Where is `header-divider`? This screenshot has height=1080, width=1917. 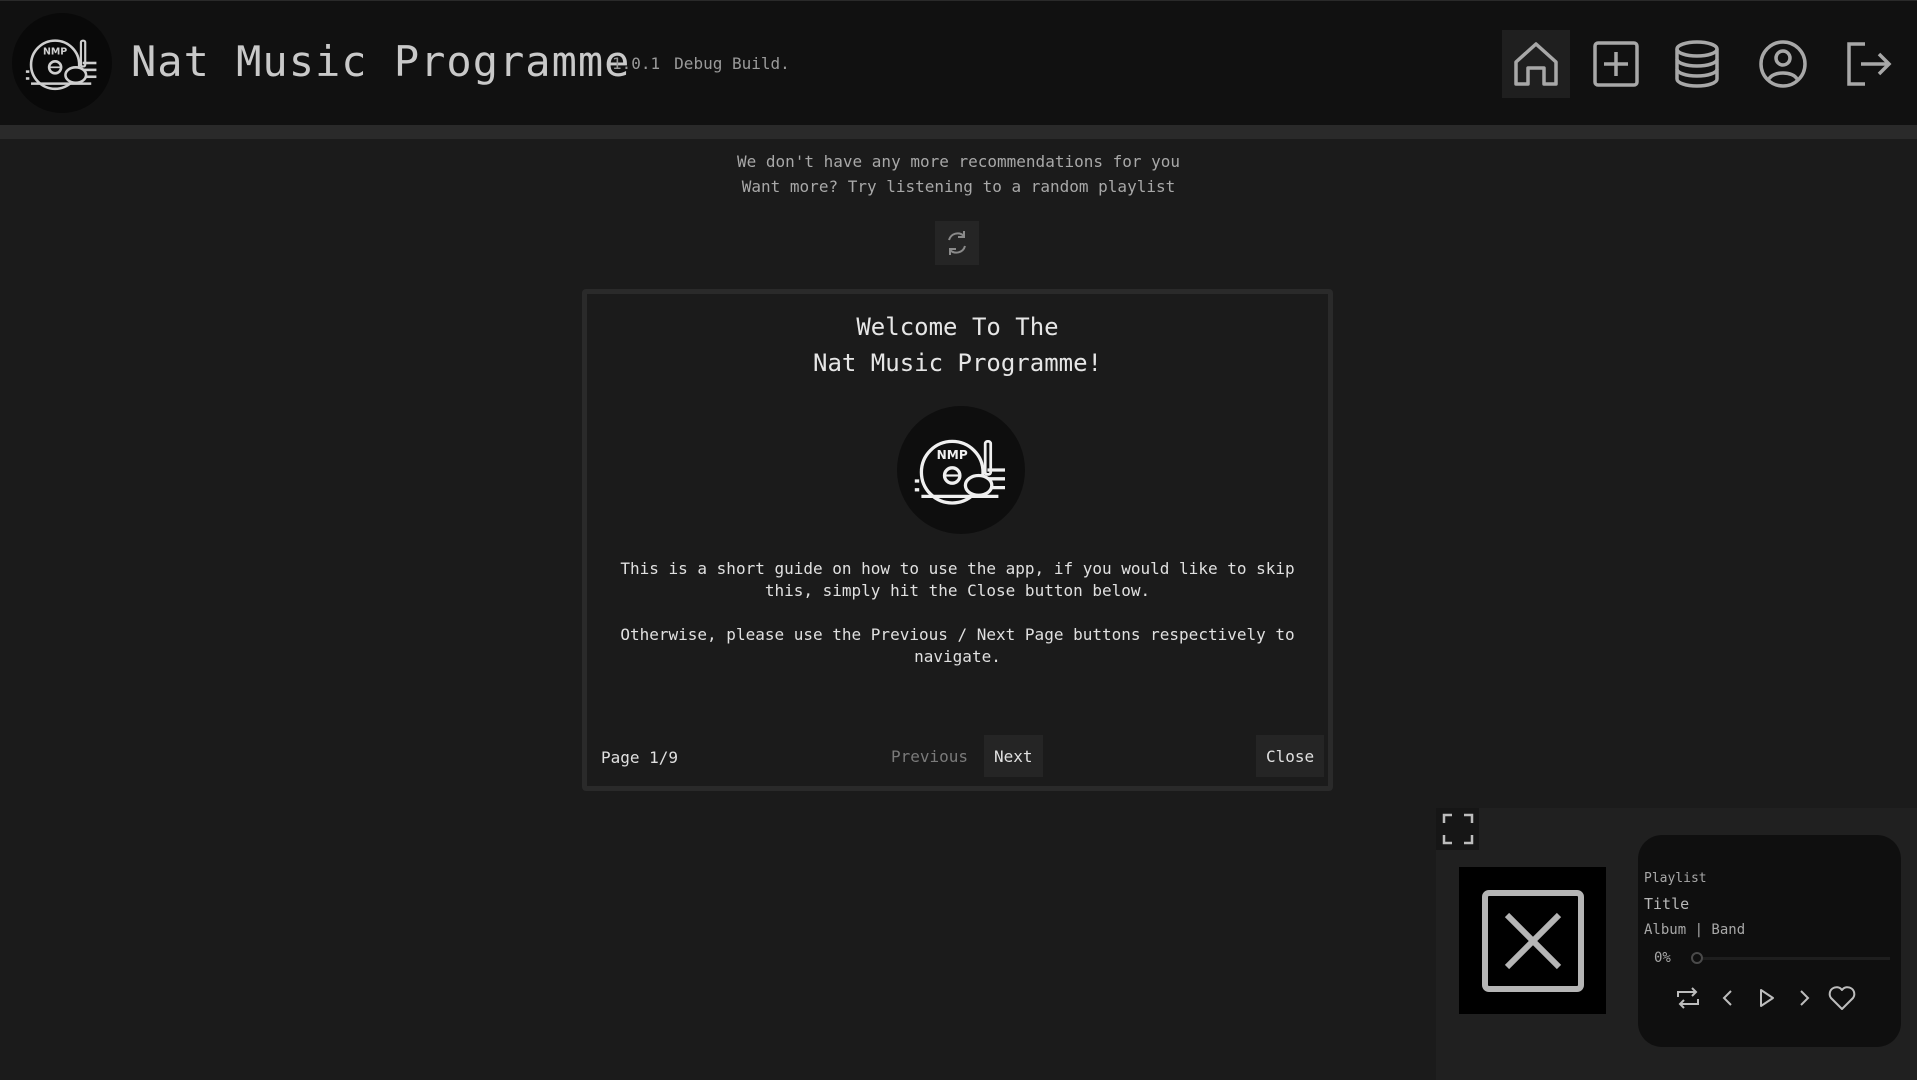
header-divider is located at coordinates (958, 132).